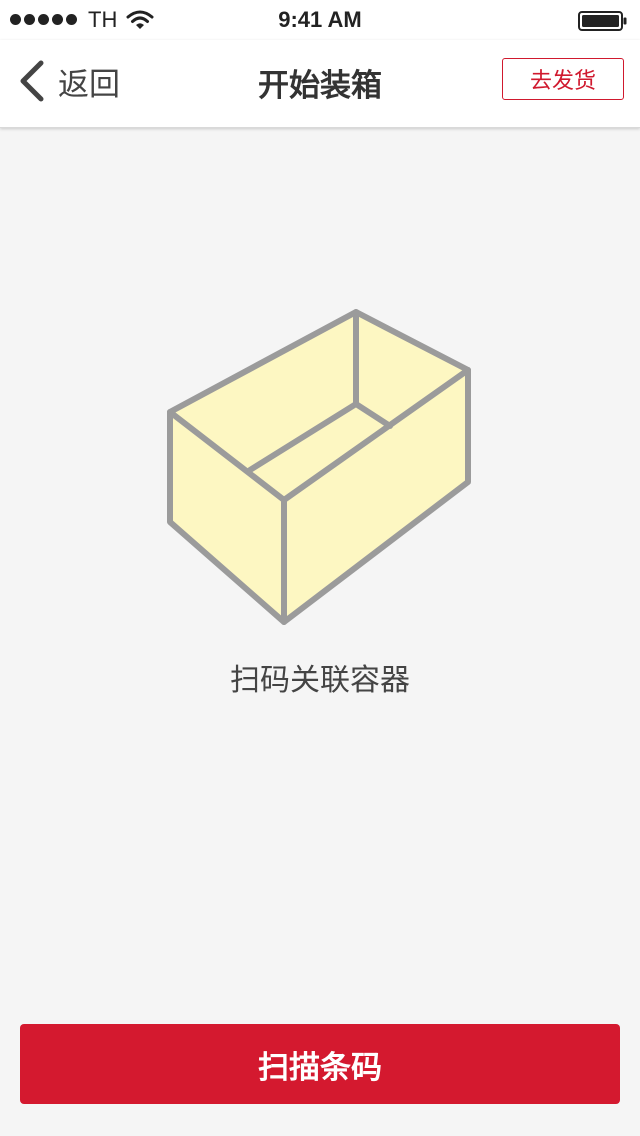 The image size is (640, 1136). What do you see at coordinates (32, 81) in the screenshot?
I see `chevron-left-icon` at bounding box center [32, 81].